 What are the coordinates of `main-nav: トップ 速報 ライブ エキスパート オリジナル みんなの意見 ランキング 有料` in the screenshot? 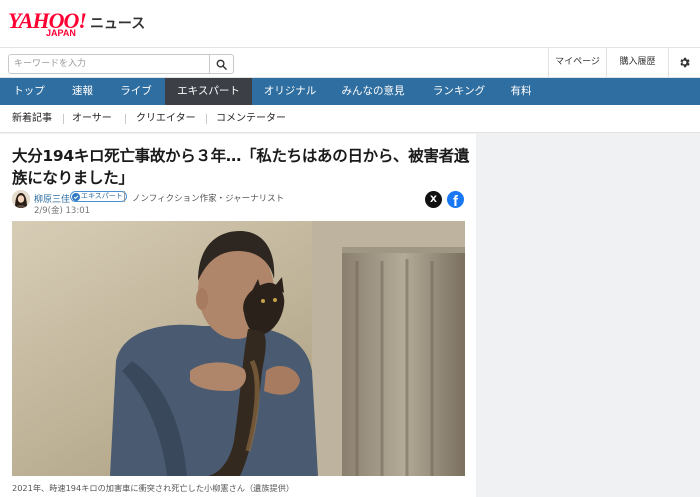 It's located at (350, 91).